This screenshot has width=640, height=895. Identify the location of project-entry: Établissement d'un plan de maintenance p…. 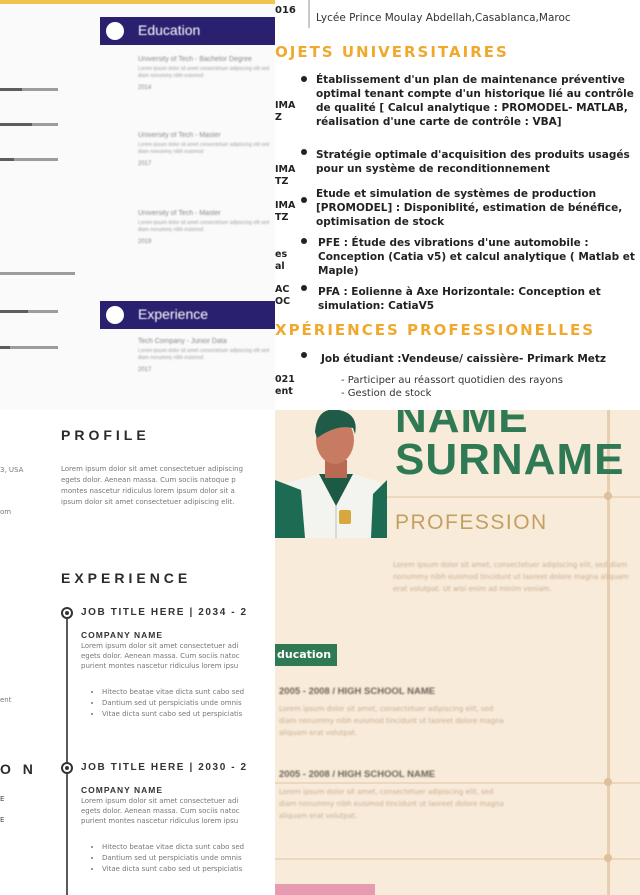
(475, 101).